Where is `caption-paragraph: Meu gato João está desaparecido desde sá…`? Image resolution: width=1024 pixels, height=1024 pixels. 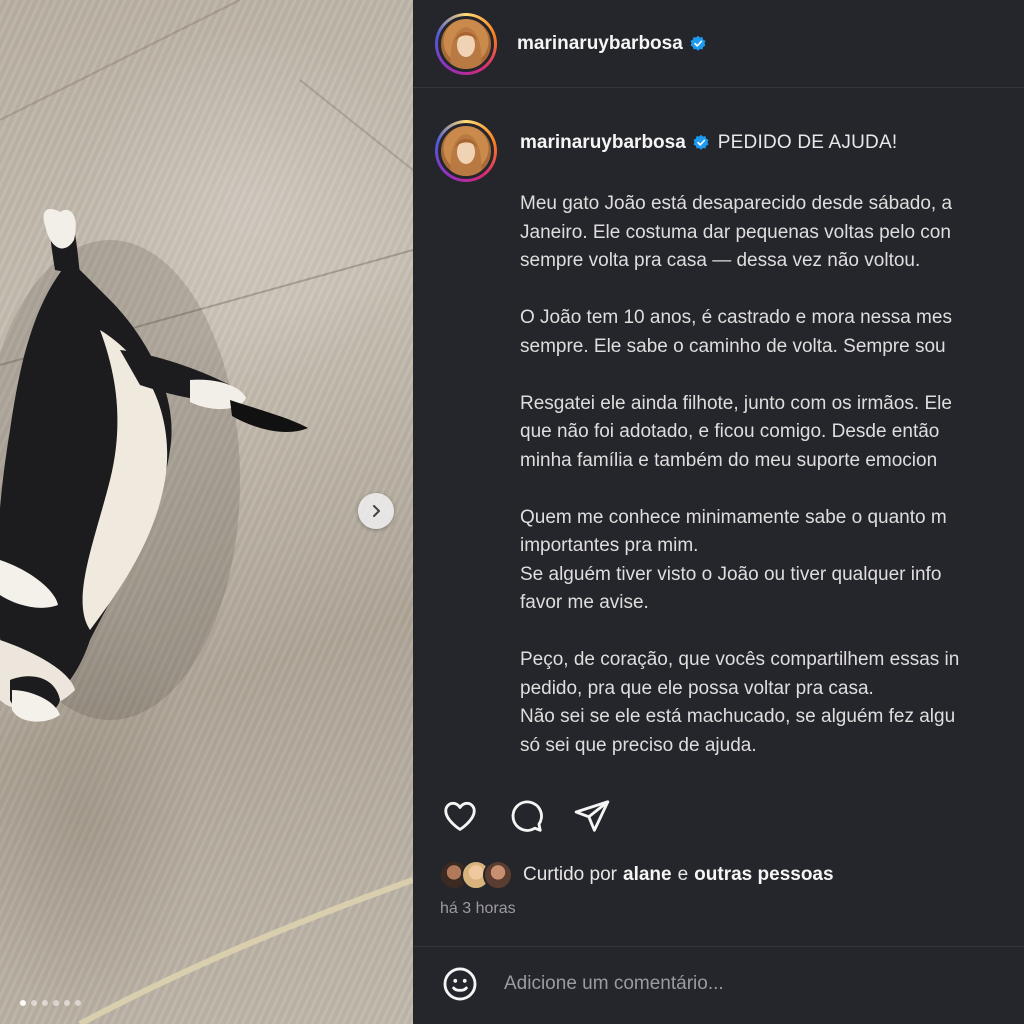 caption-paragraph: Meu gato João está desaparecido desde sá… is located at coordinates (772, 233).